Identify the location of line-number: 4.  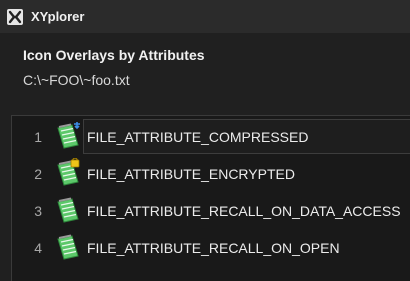
(38, 247).